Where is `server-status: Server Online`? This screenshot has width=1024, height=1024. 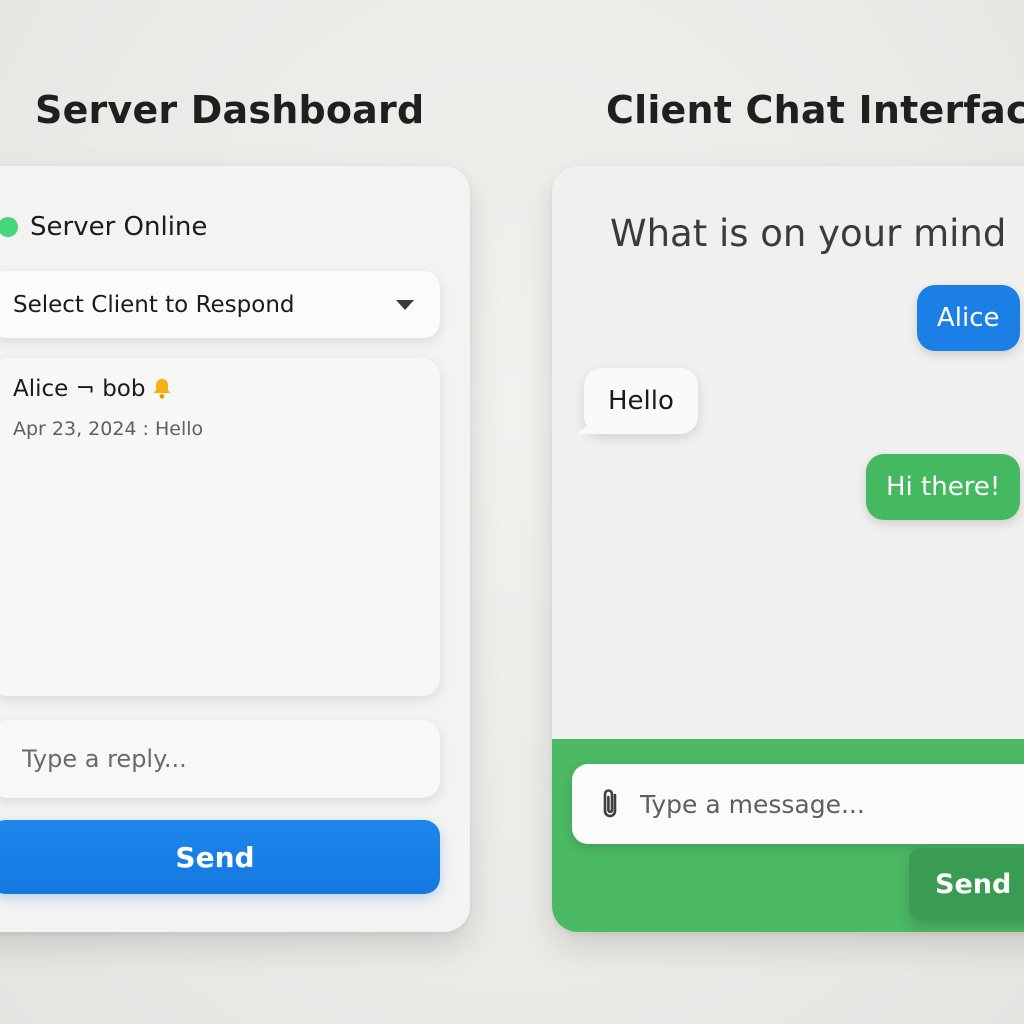 server-status: Server Online is located at coordinates (103, 227).